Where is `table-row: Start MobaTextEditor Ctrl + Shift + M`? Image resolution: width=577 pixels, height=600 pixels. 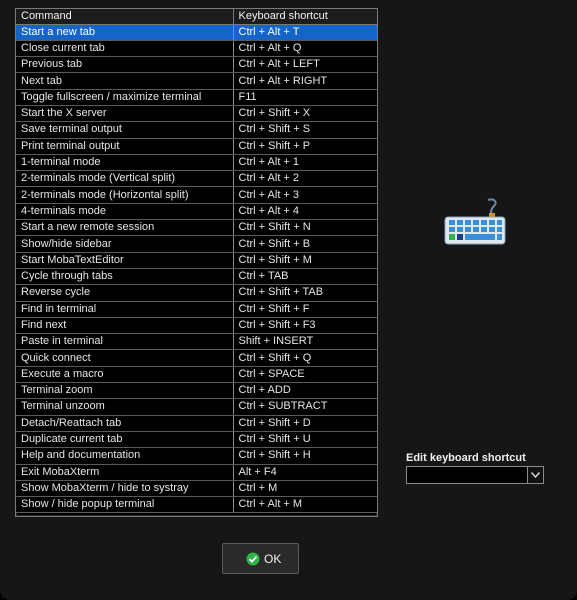 table-row: Start MobaTextEditor Ctrl + Shift + M is located at coordinates (196, 260).